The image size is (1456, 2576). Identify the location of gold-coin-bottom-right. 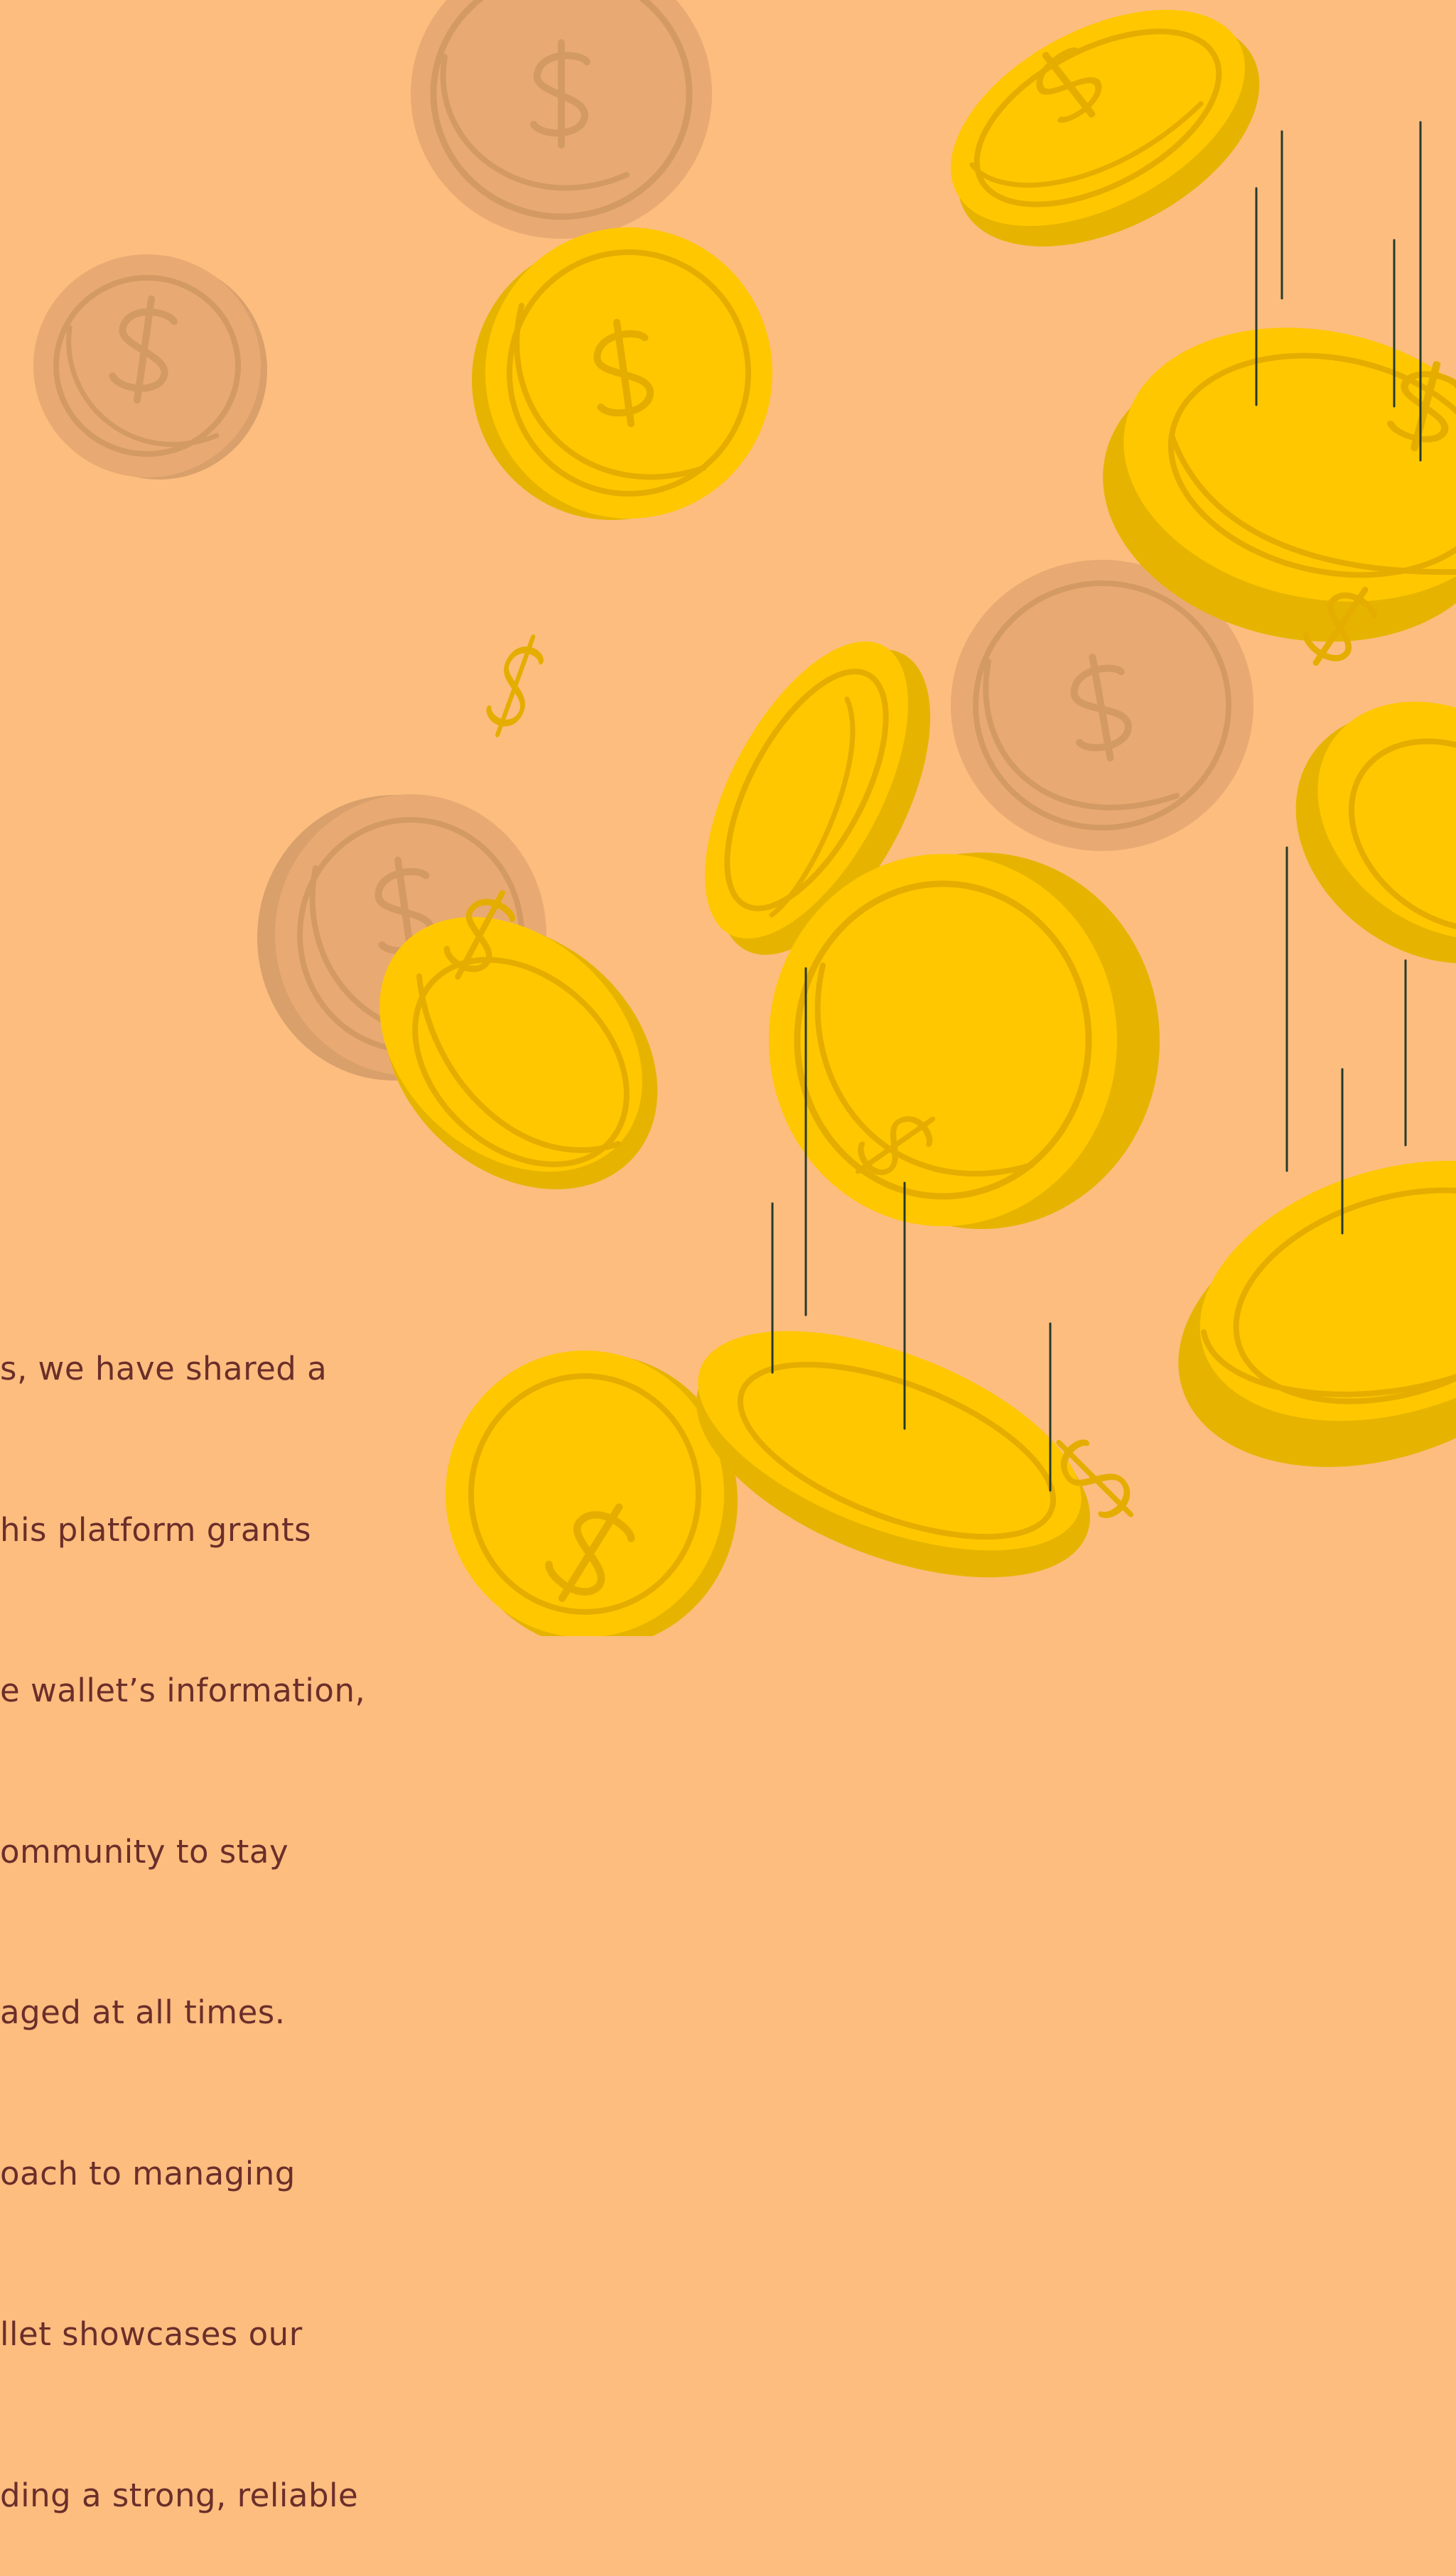
(1251, 1344).